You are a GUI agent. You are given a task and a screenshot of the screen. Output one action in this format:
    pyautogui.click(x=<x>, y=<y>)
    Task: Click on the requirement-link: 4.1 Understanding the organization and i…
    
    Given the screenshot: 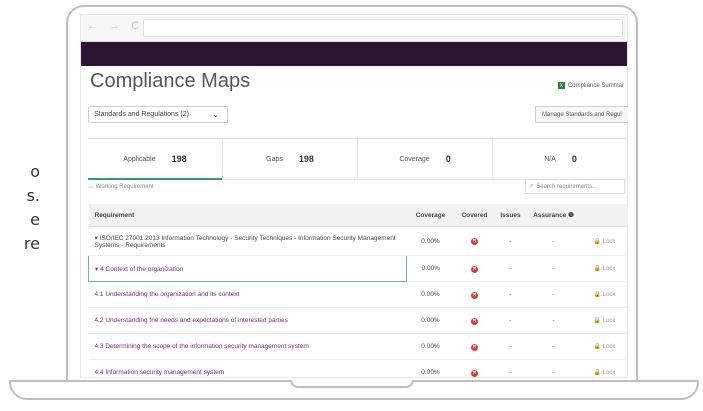 What is the action you would take?
    pyautogui.click(x=247, y=294)
    